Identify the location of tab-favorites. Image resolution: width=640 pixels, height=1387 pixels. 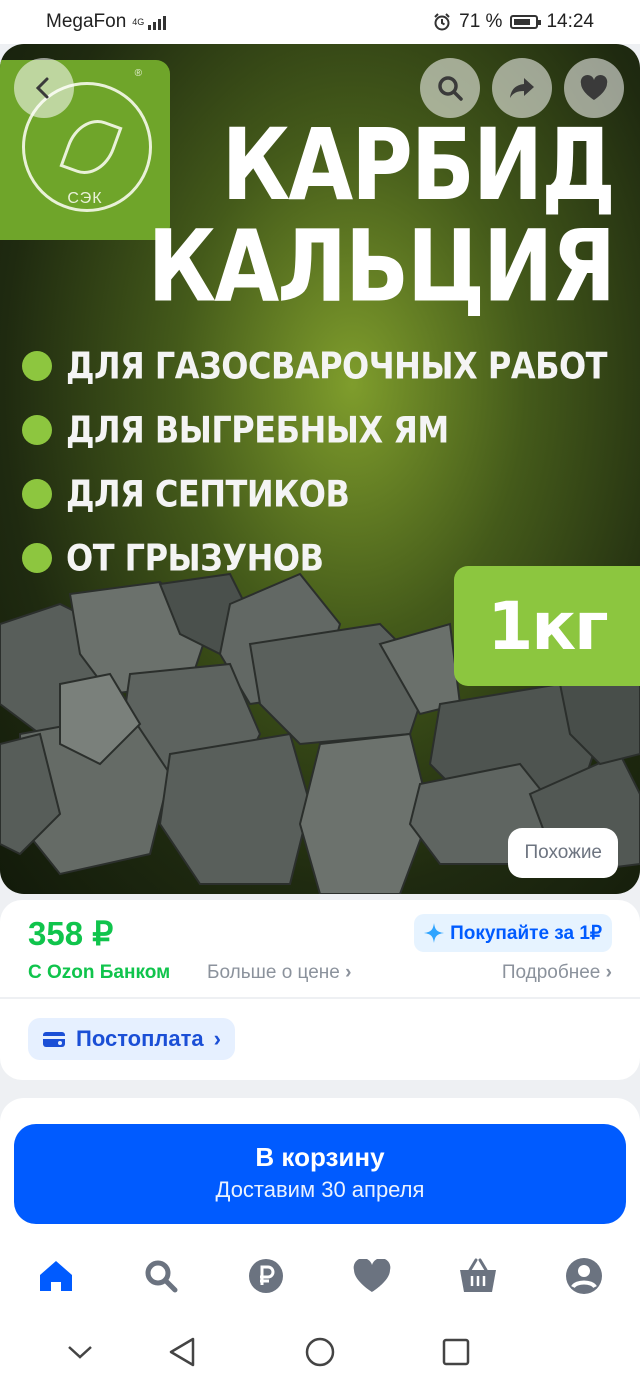
(372, 1276).